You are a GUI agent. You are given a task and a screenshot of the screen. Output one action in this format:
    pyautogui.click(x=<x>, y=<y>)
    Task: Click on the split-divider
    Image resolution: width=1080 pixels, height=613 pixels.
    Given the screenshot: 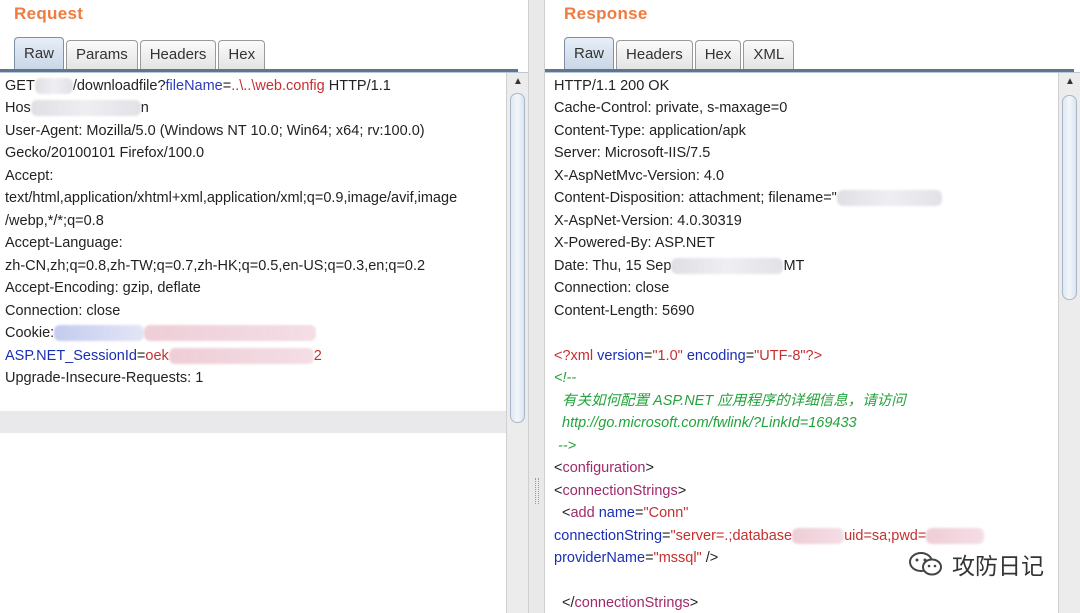 What is the action you would take?
    pyautogui.click(x=536, y=306)
    